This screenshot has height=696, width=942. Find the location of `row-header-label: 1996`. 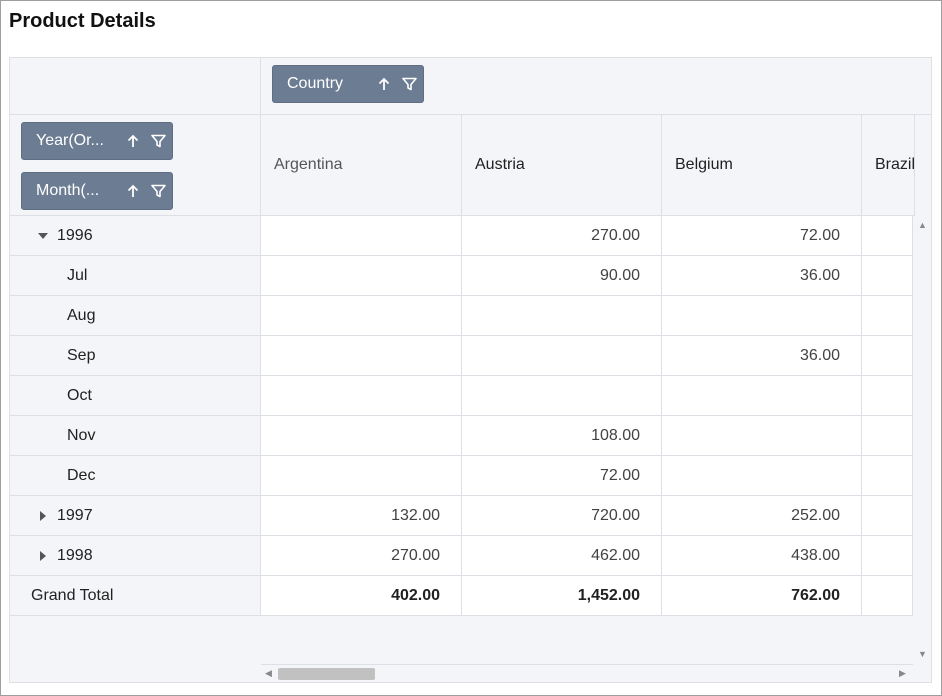

row-header-label: 1996 is located at coordinates (75, 235).